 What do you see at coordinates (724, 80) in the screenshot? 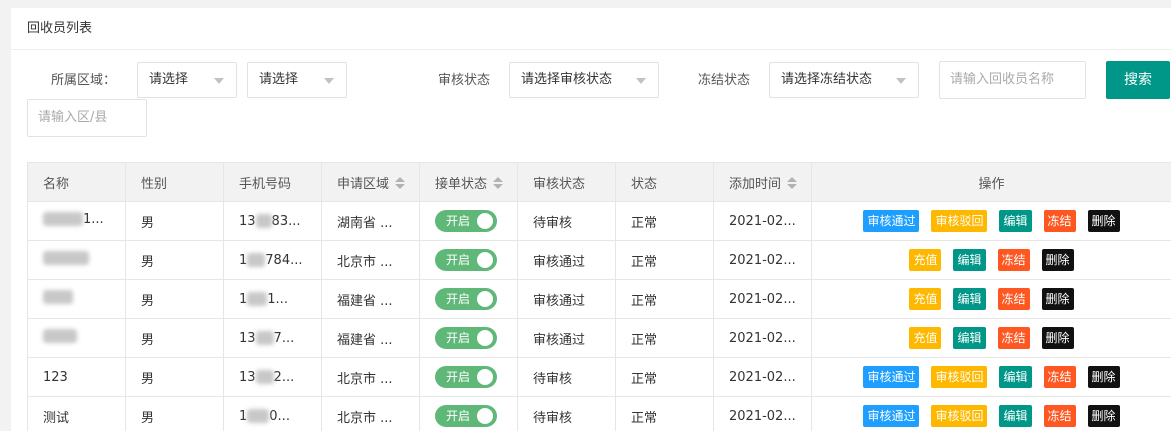
I see `freeze-status-label: 冻结状态` at bounding box center [724, 80].